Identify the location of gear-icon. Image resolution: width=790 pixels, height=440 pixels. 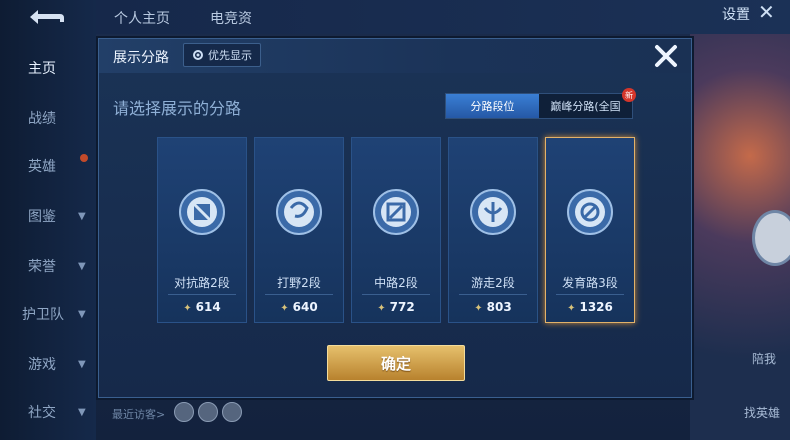
(198, 55).